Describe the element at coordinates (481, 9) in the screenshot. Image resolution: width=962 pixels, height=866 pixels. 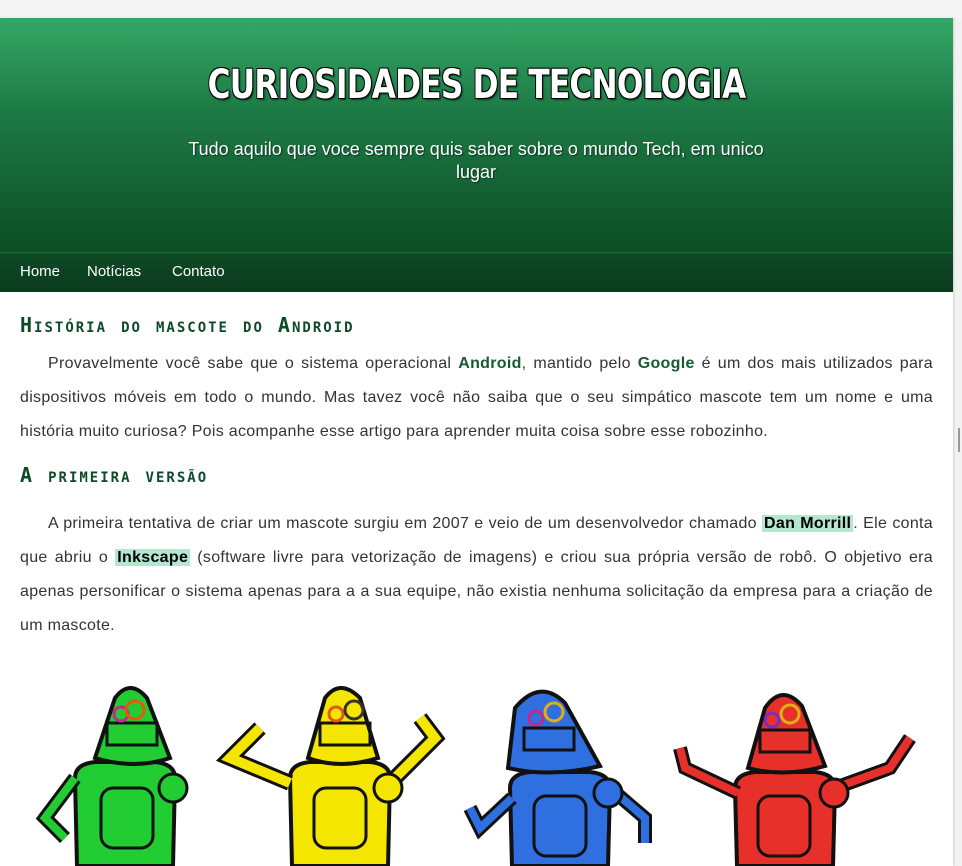
I see `browser-top-strip` at that location.